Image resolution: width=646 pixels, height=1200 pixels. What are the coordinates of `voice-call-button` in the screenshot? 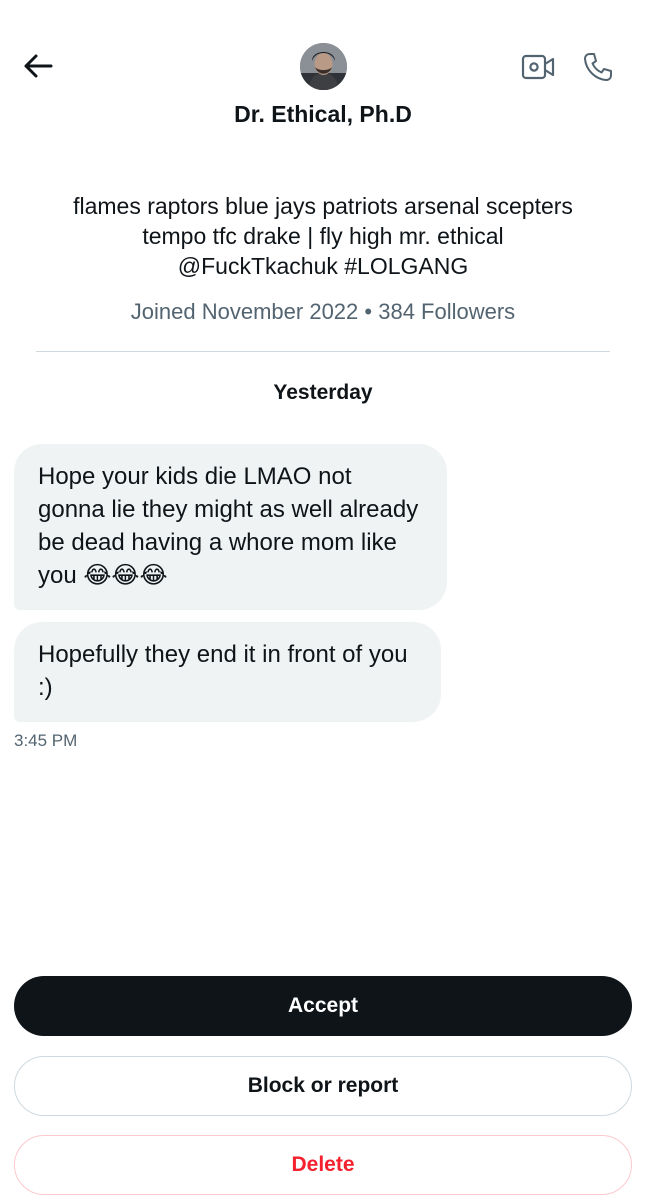 It's located at (598, 67).